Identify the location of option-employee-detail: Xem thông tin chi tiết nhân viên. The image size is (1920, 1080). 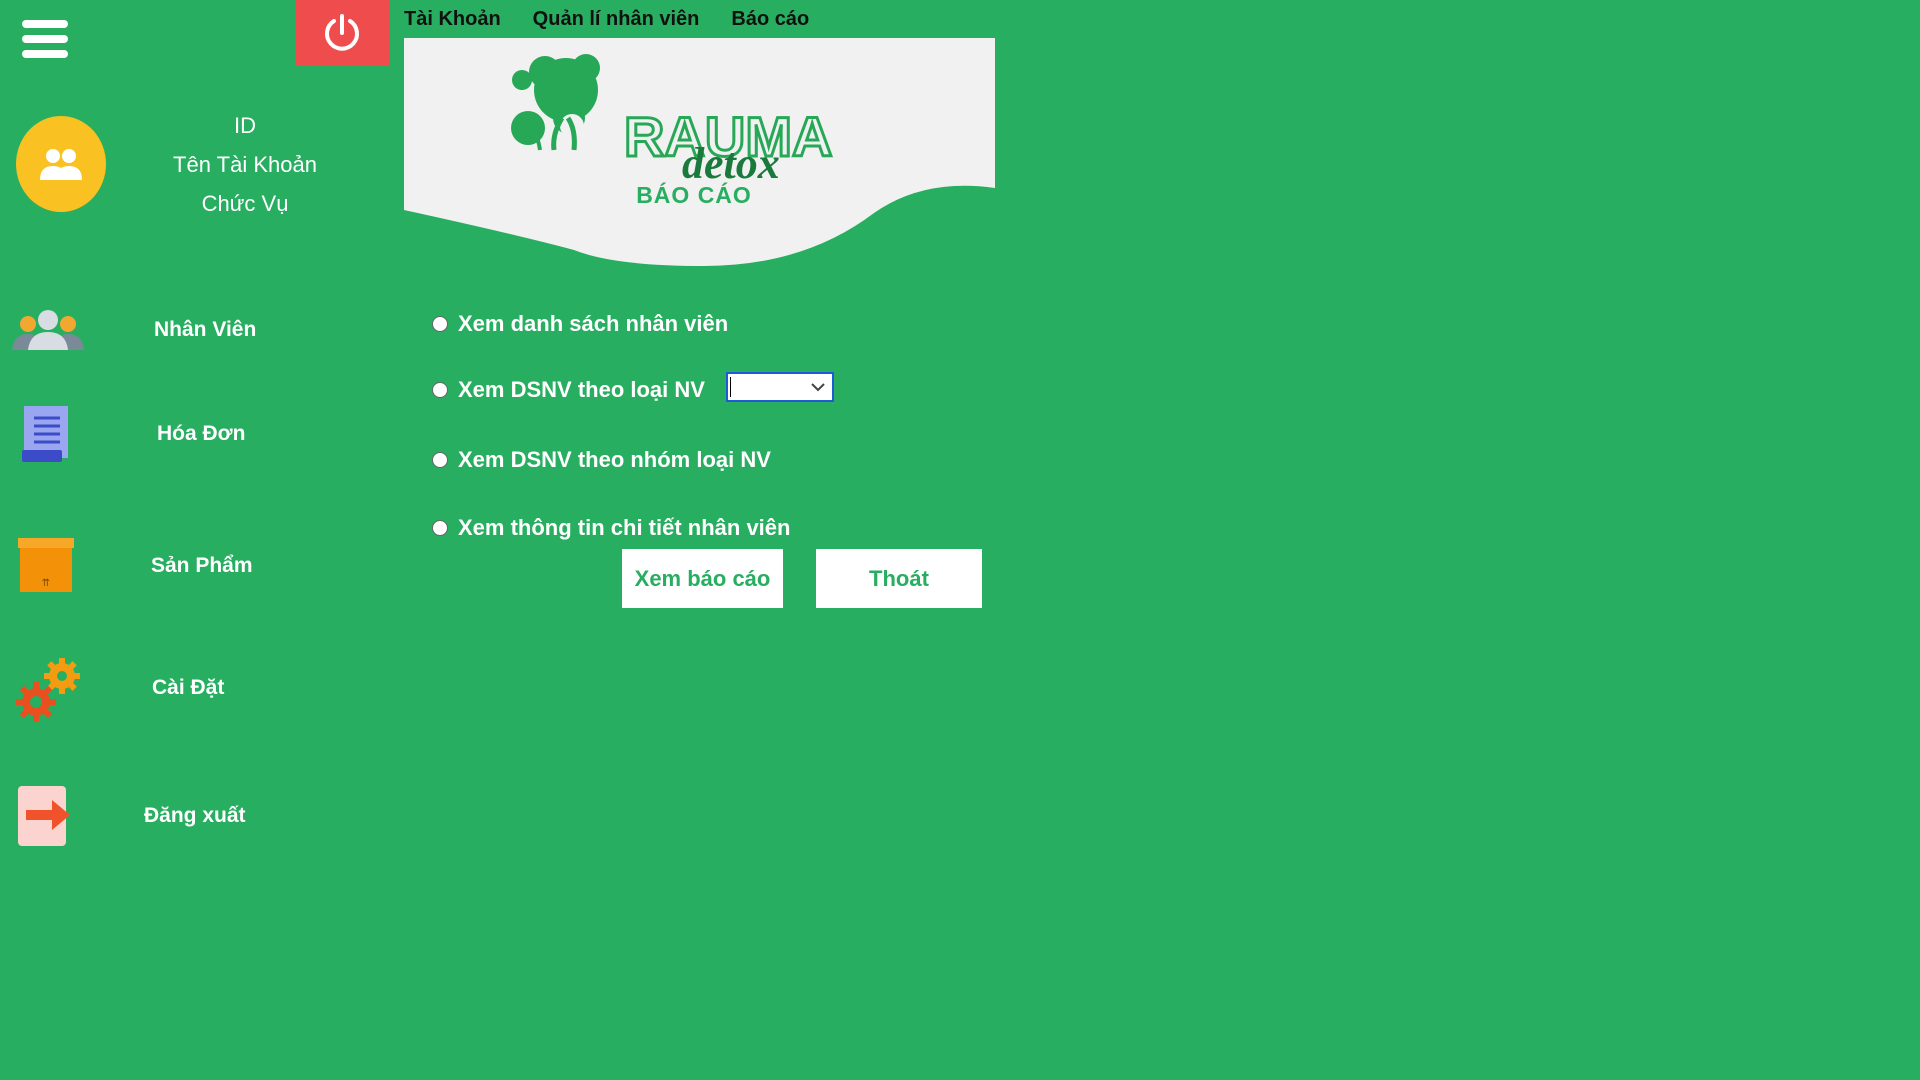
(611, 528).